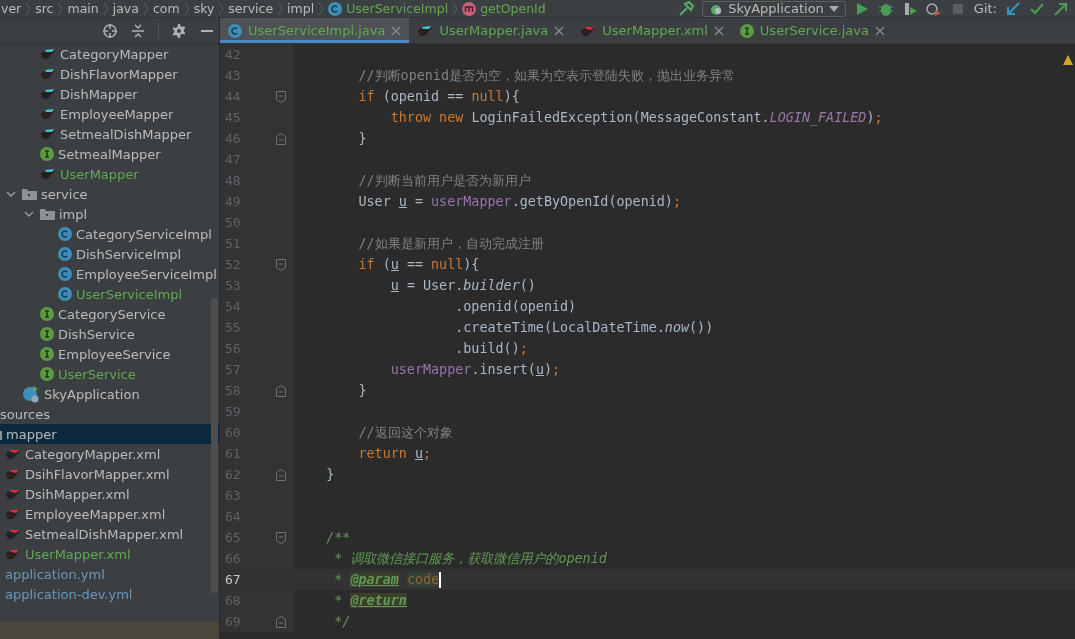 The image size is (1075, 639). Describe the element at coordinates (418, 201) in the screenshot. I see `code-text: =` at that location.